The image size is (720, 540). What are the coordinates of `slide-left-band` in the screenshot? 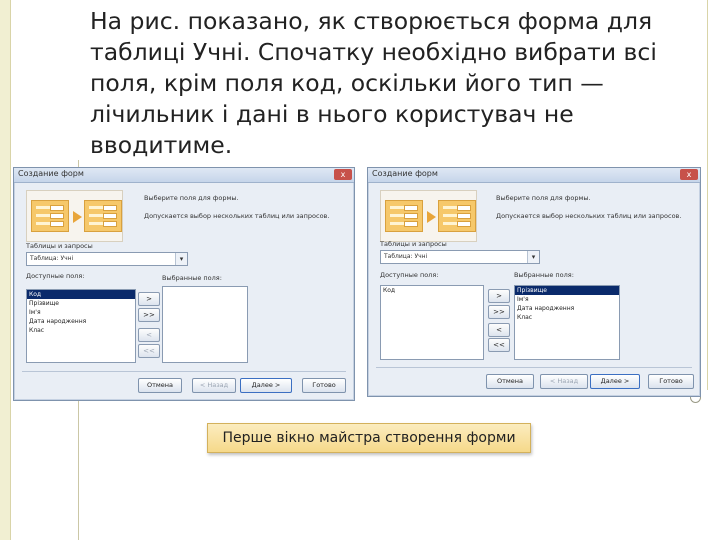 It's located at (5, 270).